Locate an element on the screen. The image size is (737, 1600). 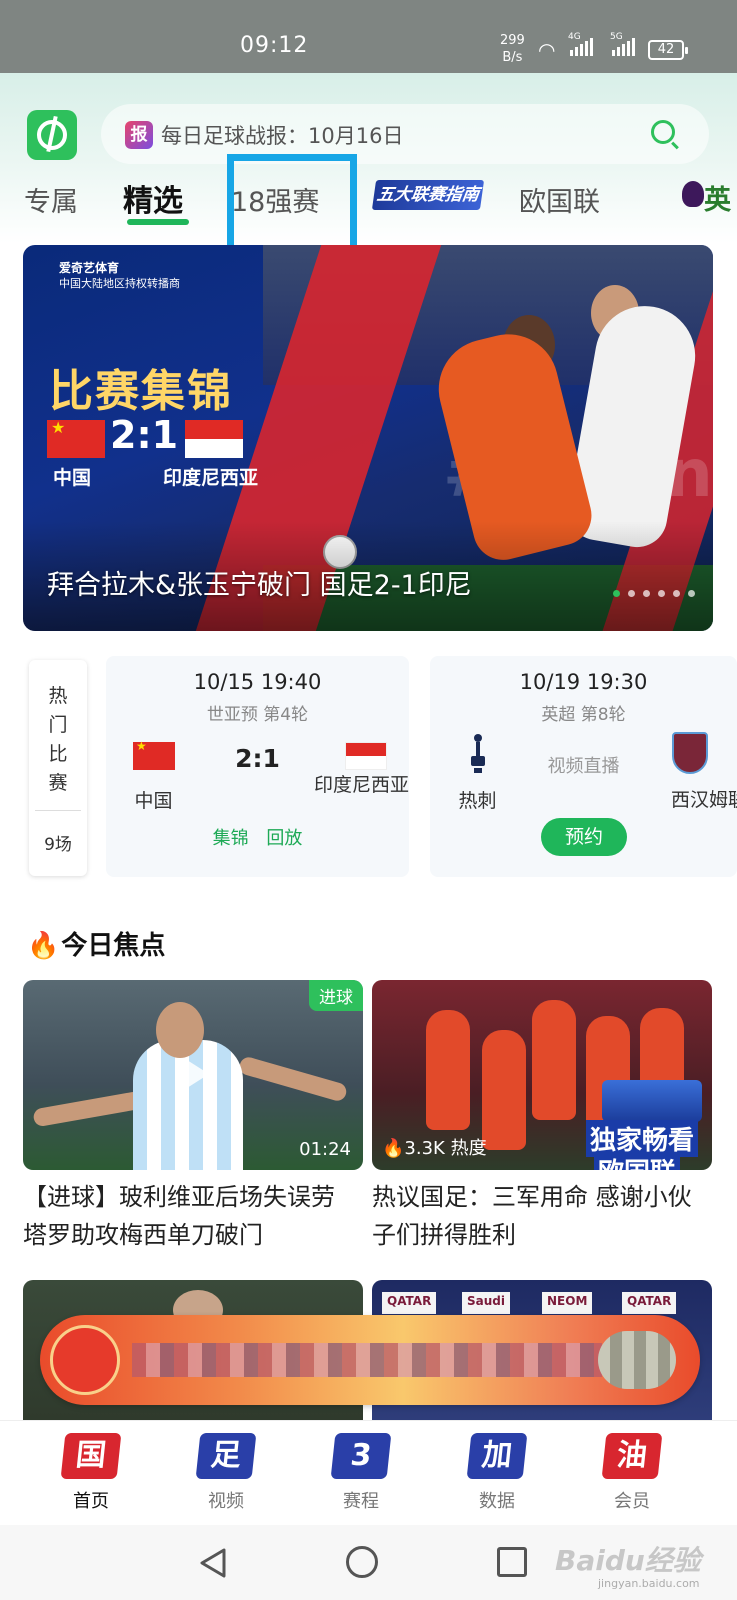
nav-schedule: 3 赛程 is located at coordinates (361, 1473).